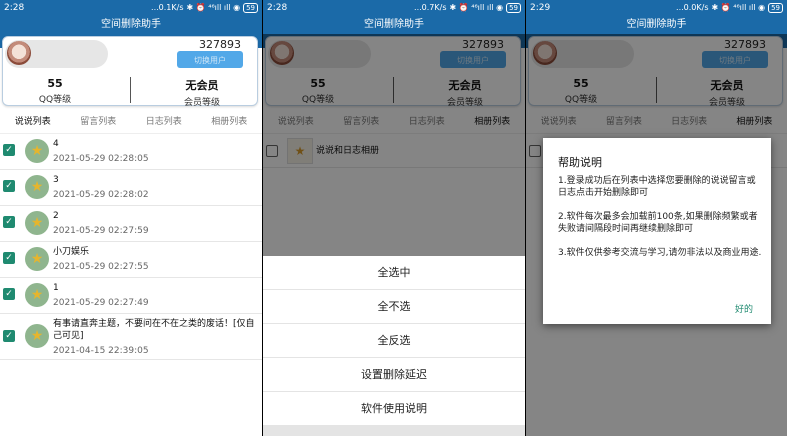 Image resolution: width=787 pixels, height=436 pixels. I want to click on profile-header: 327893 切换用户 55 QQ等级 无会员 会员等级, so click(131, 71).